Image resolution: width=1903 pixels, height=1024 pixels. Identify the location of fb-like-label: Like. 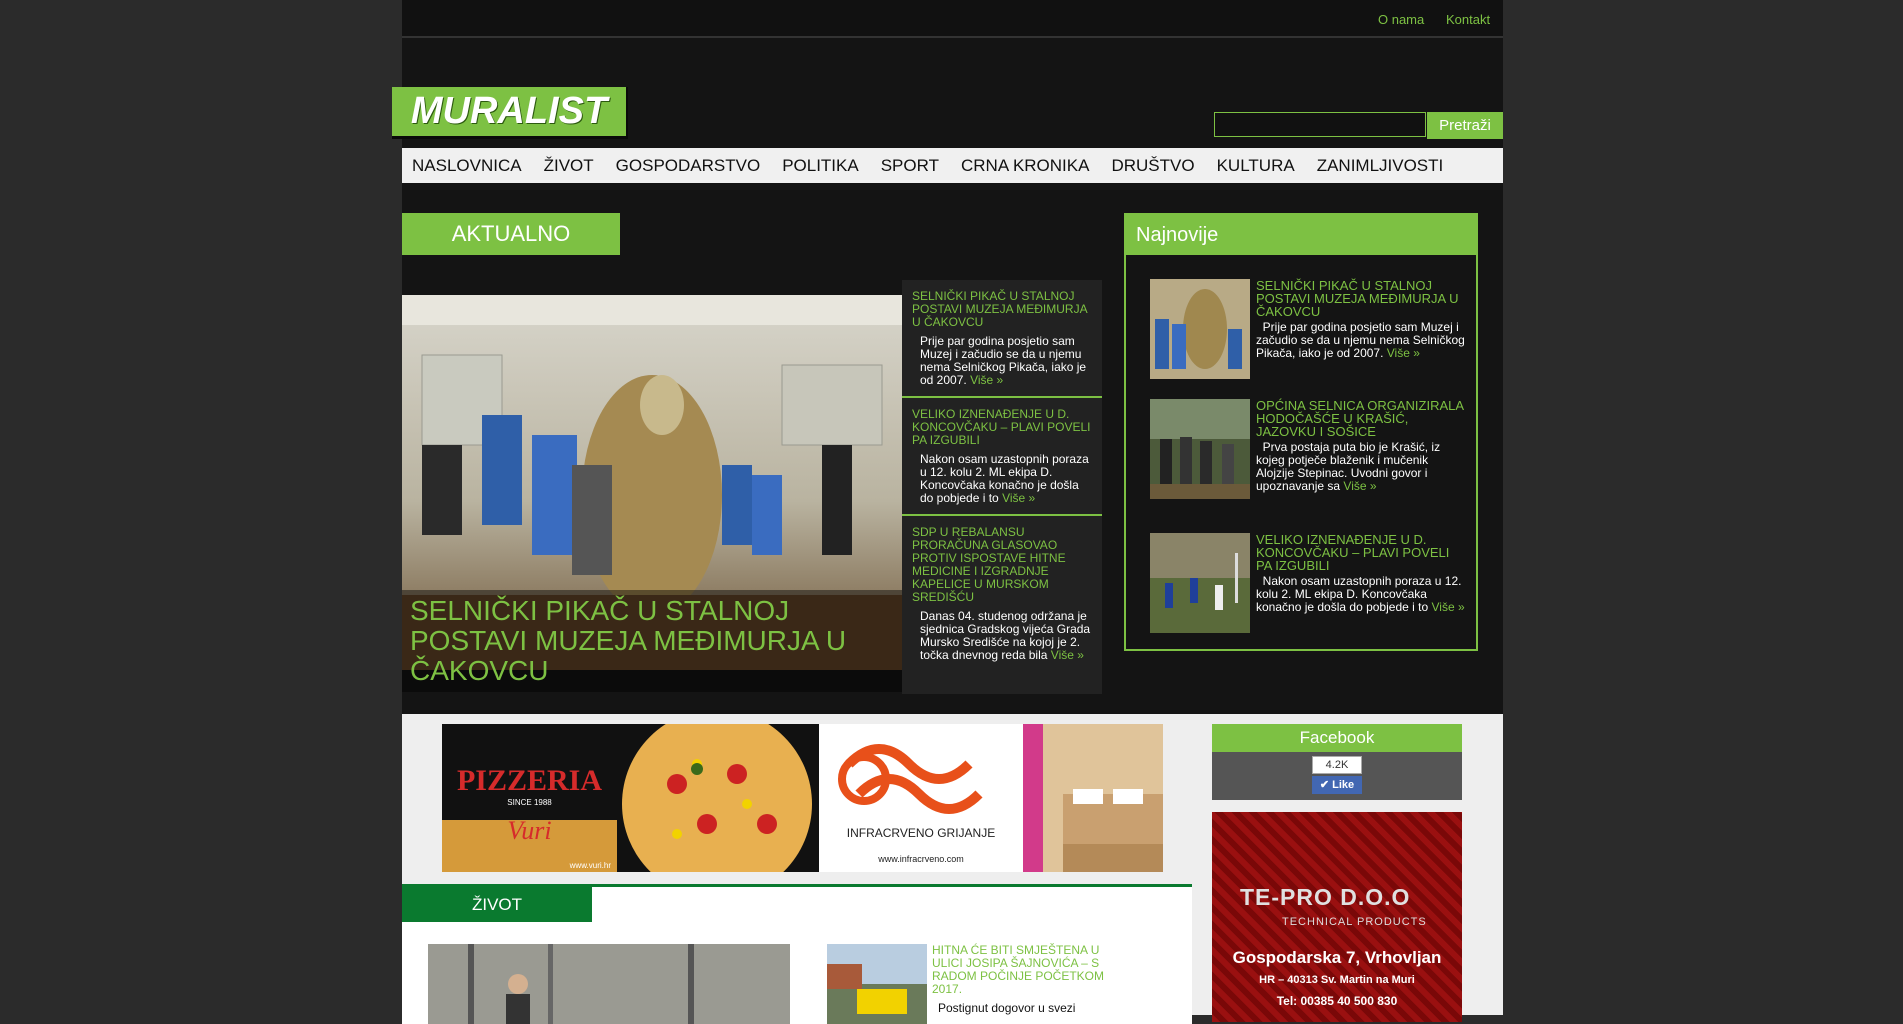
(1343, 785).